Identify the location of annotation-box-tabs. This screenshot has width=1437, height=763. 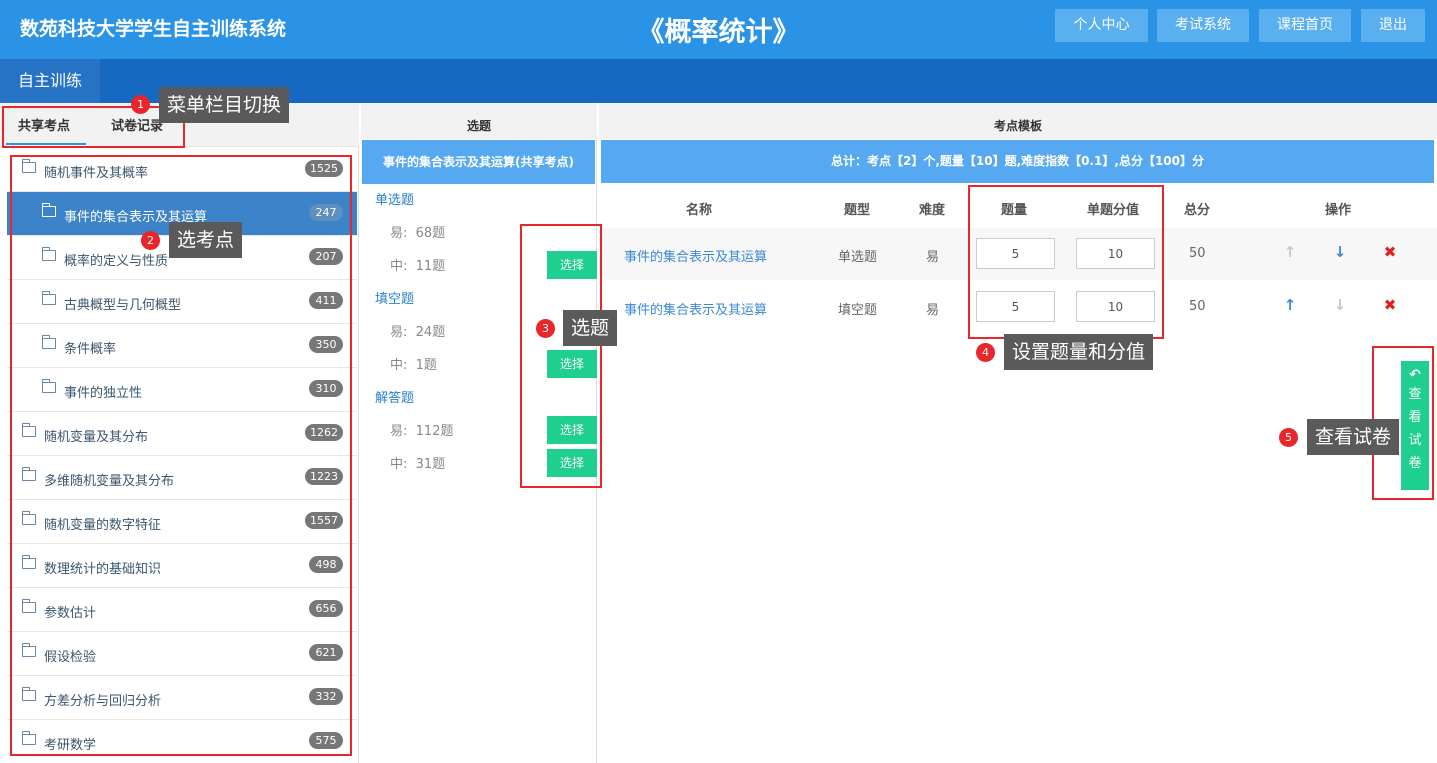
(93, 127).